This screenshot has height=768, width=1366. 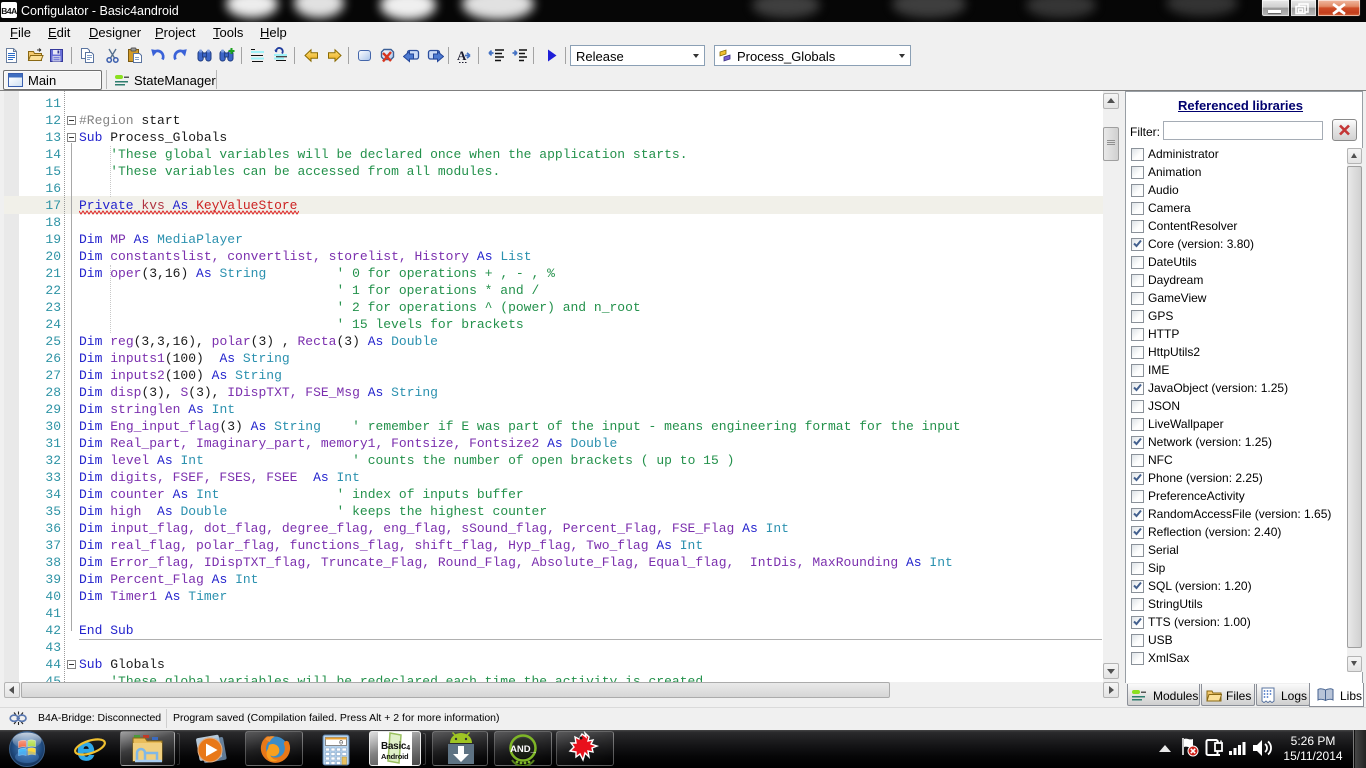 What do you see at coordinates (395, 746) in the screenshot?
I see `svg-text: Basic4` at bounding box center [395, 746].